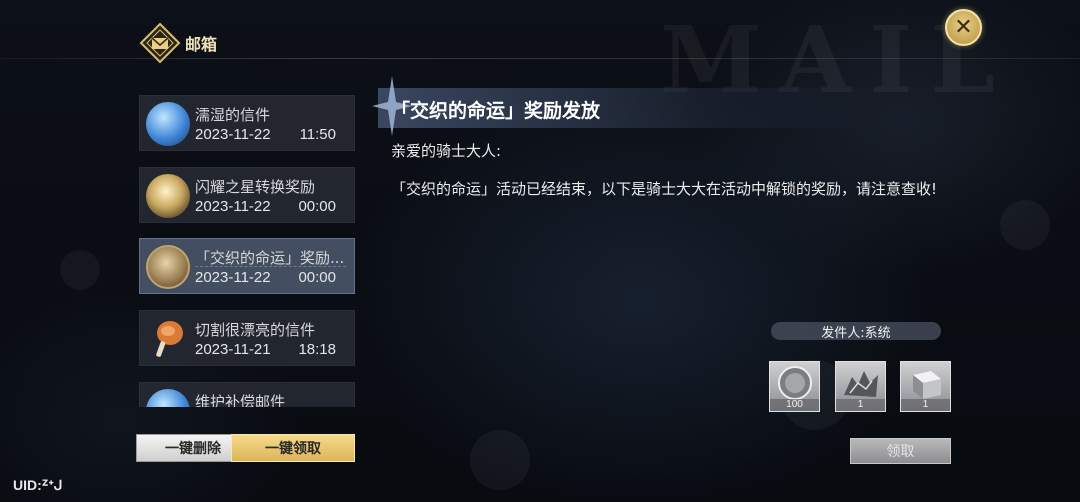 This screenshot has width=1080, height=502. I want to click on mail-item-selected: 「交织的命运」奖励... 2023-11-22 00:00, so click(247, 266).